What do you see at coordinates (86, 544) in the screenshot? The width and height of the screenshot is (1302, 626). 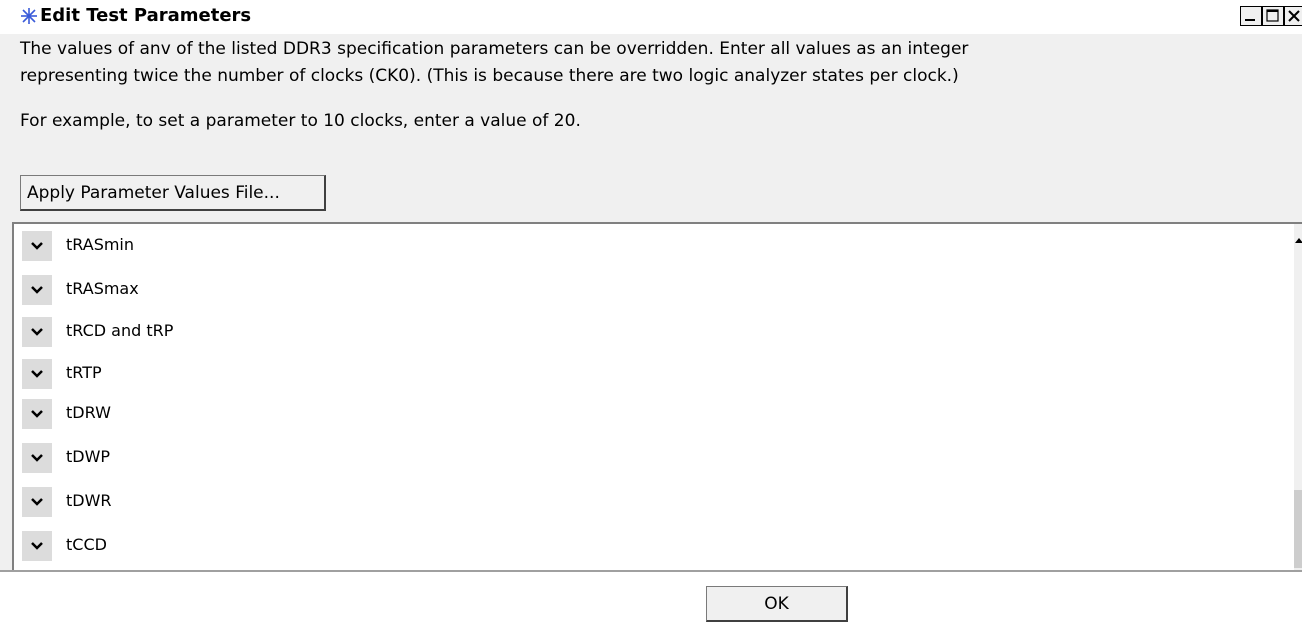 I see `parameter-label: tCCD` at bounding box center [86, 544].